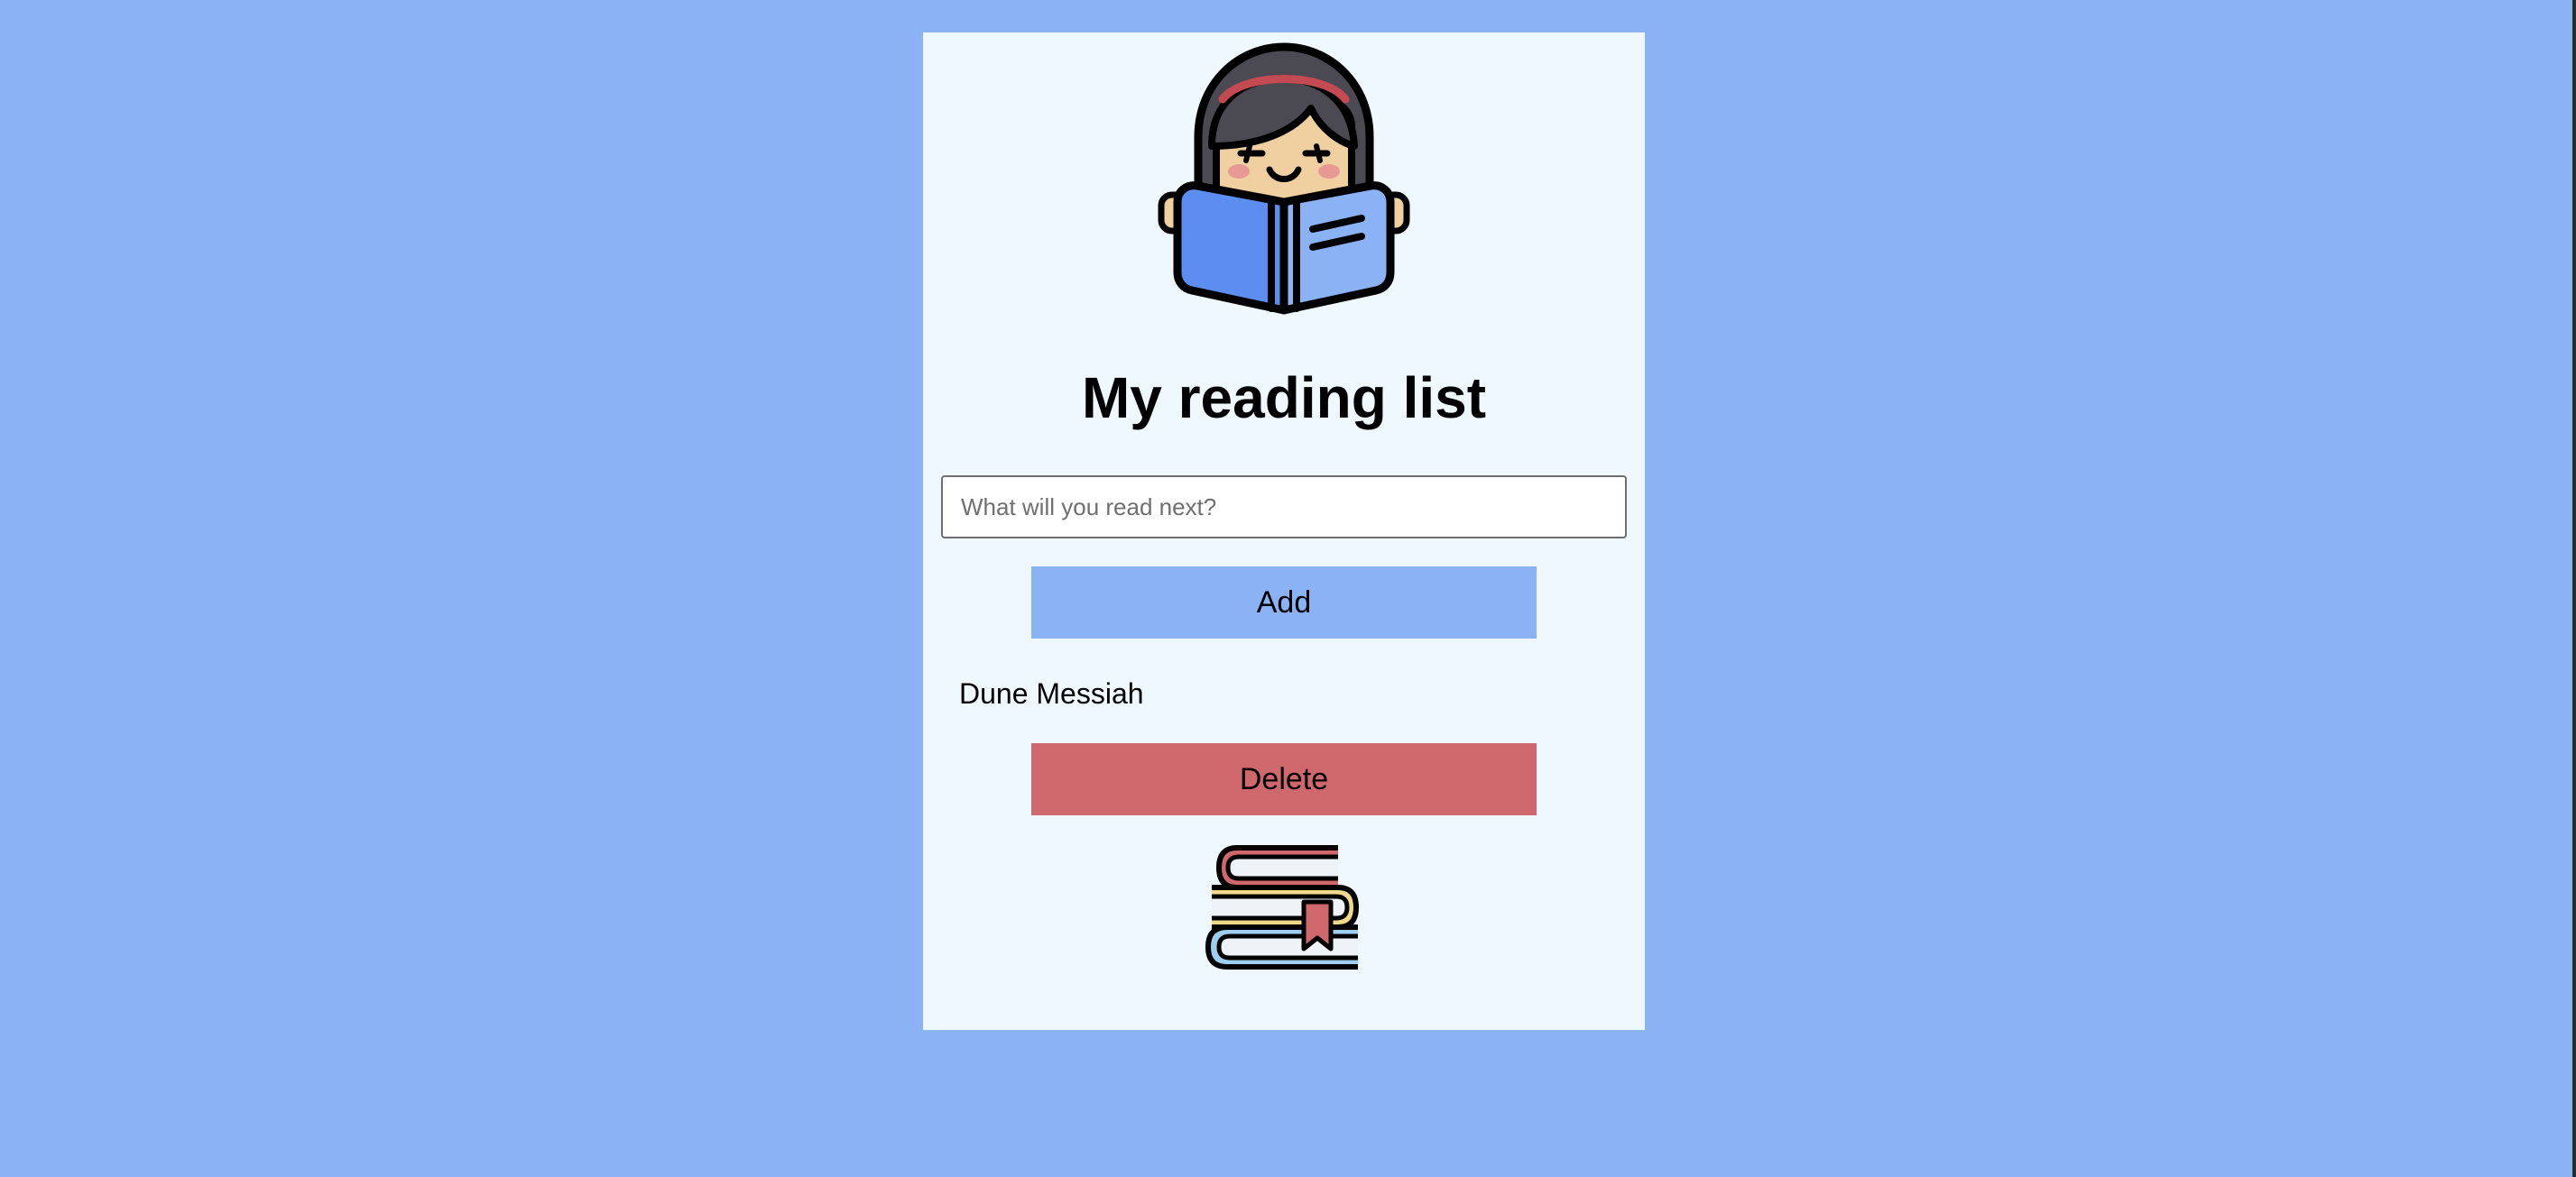 This screenshot has width=2576, height=1177. I want to click on window-edge-divider, so click(2574, 588).